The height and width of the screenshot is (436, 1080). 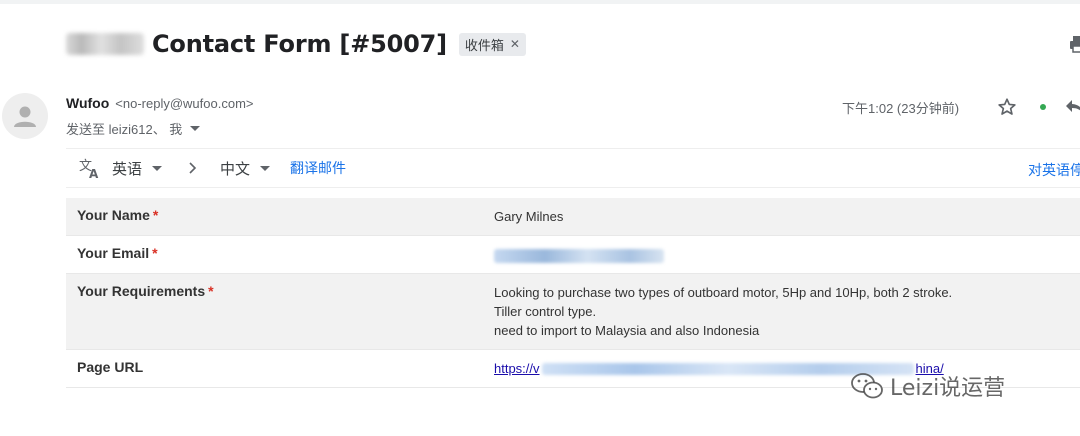 I want to click on field-label-text: Your Email, so click(x=113, y=253).